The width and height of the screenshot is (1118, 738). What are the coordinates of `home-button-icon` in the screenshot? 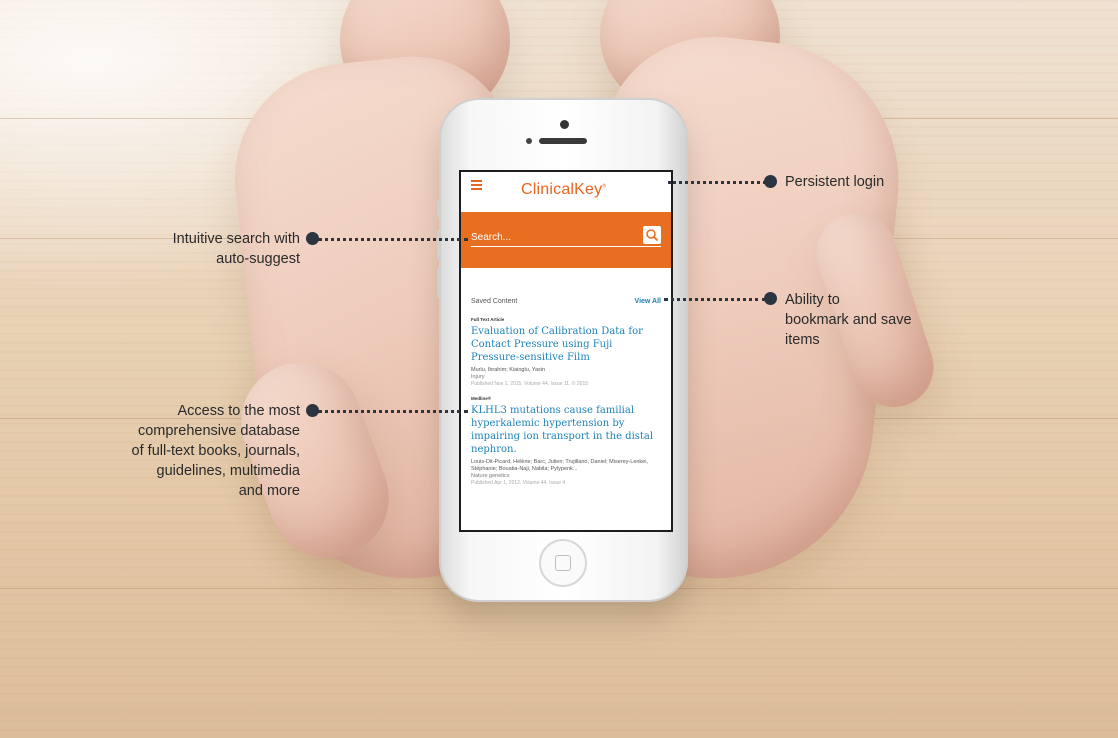 It's located at (563, 563).